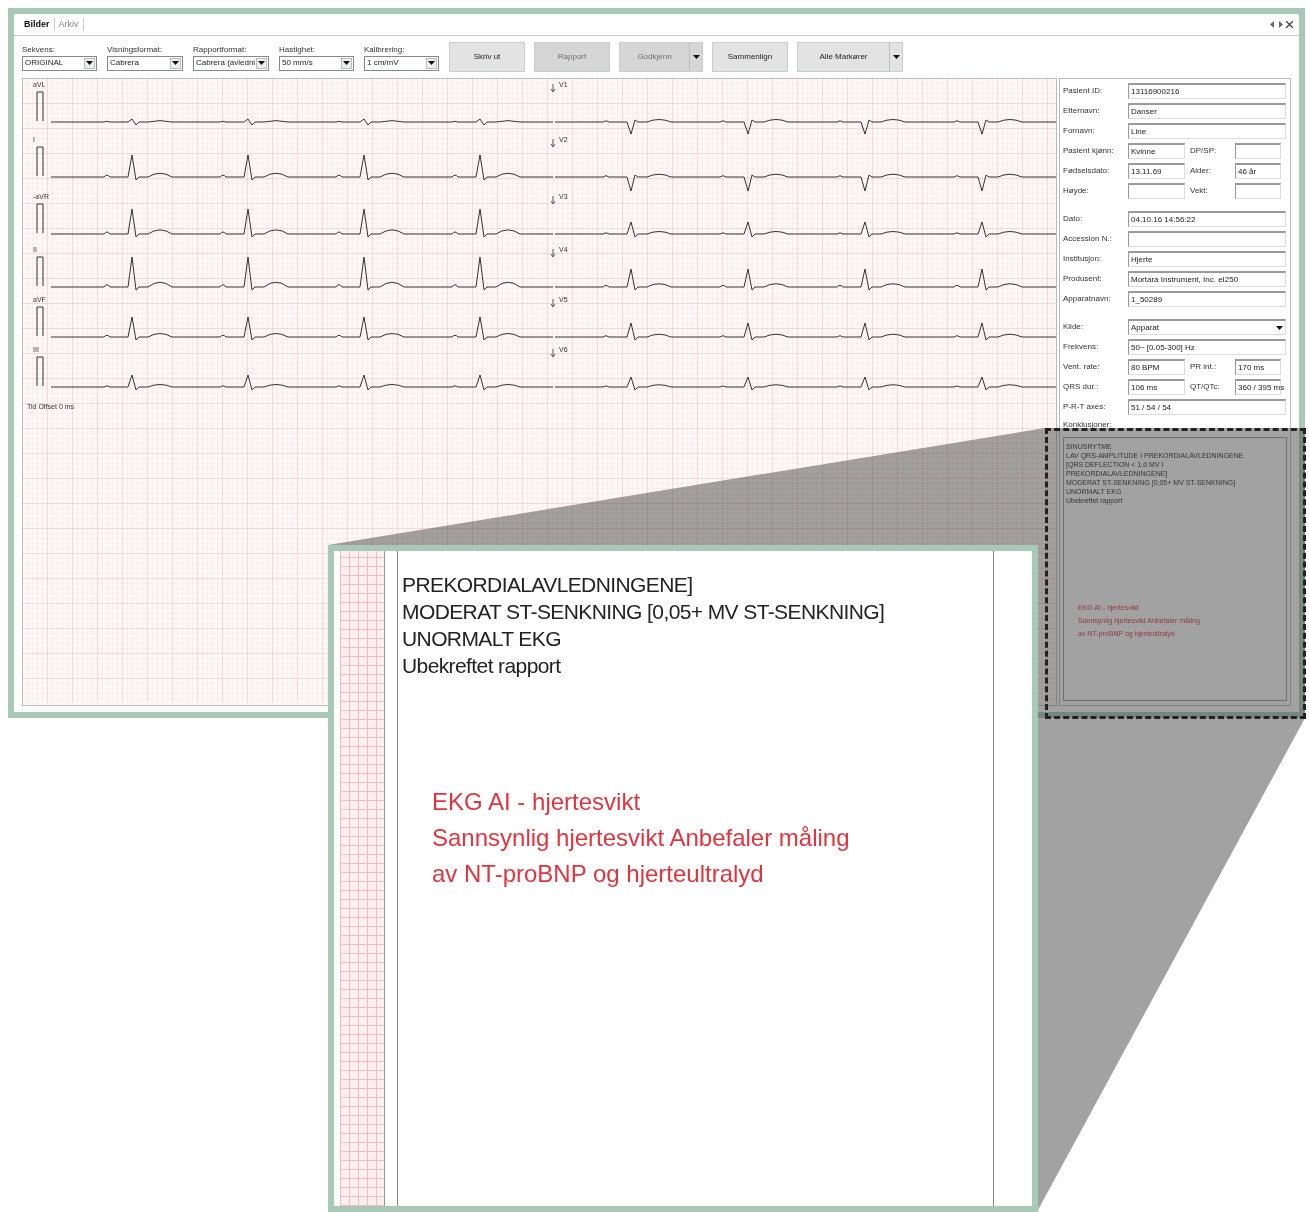  Describe the element at coordinates (1083, 259) in the screenshot. I see `field-label: Institusjon:` at that location.